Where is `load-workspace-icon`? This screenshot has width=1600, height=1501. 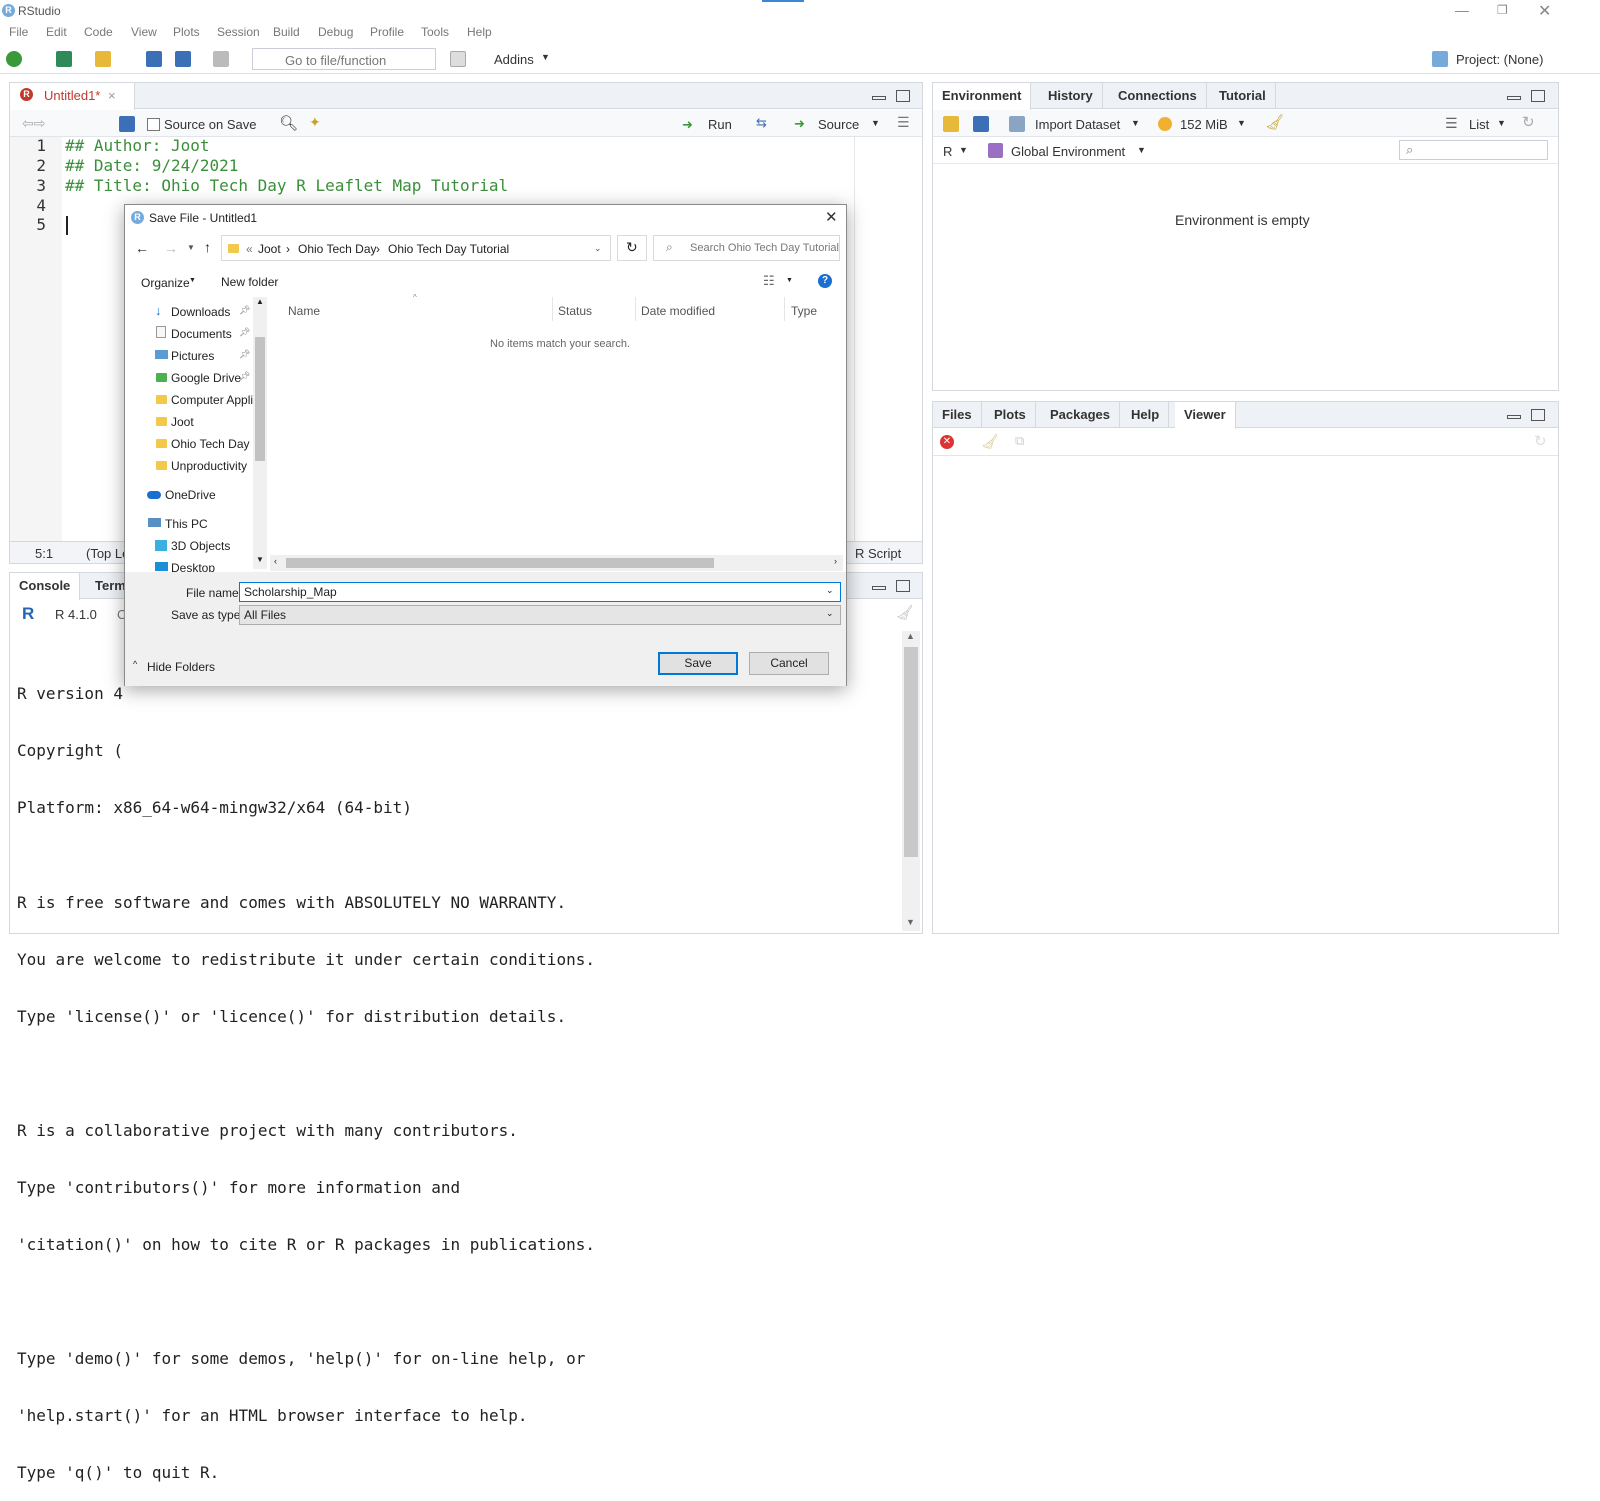 load-workspace-icon is located at coordinates (951, 124).